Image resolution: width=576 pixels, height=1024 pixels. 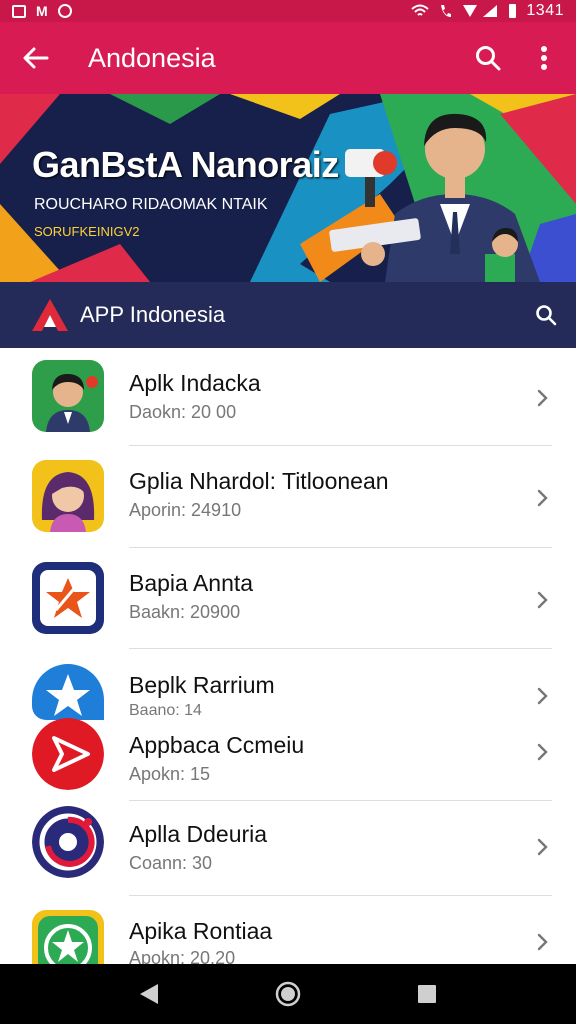 What do you see at coordinates (87, 231) in the screenshot?
I see `banner-tag: SORUFKEINIGV2` at bounding box center [87, 231].